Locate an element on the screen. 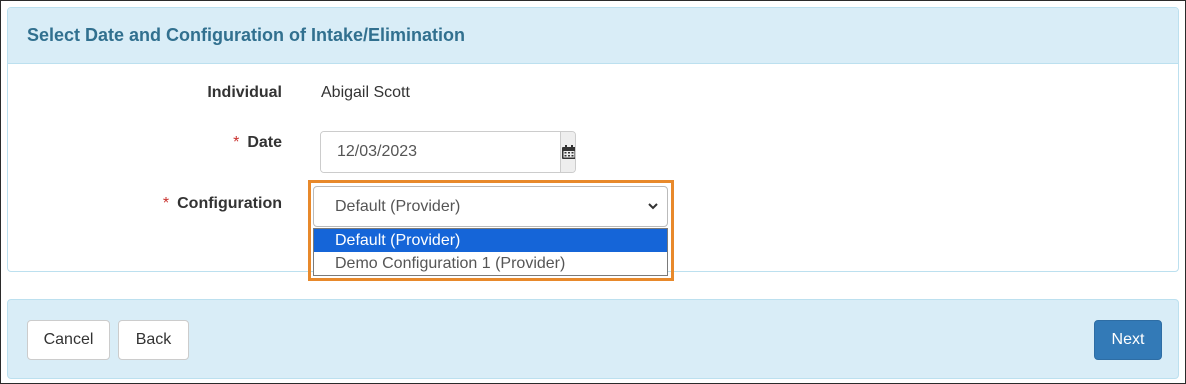  configuration-select: Default (Provider) is located at coordinates (490, 206).